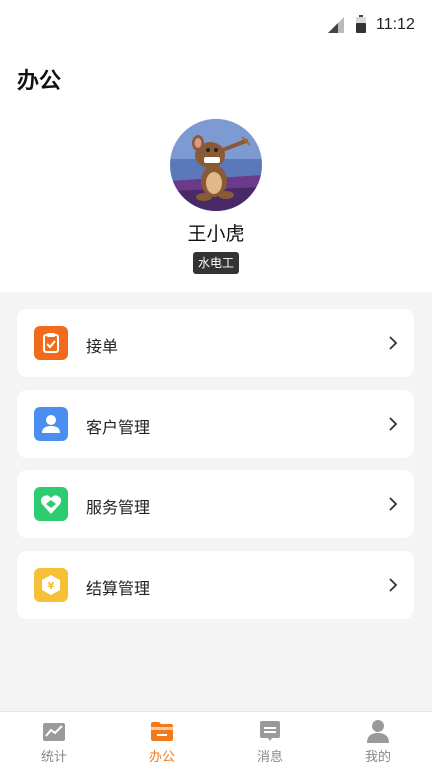 Image resolution: width=432 pixels, height=769 pixels. What do you see at coordinates (216, 26) in the screenshot?
I see `status-bar: 11:12` at bounding box center [216, 26].